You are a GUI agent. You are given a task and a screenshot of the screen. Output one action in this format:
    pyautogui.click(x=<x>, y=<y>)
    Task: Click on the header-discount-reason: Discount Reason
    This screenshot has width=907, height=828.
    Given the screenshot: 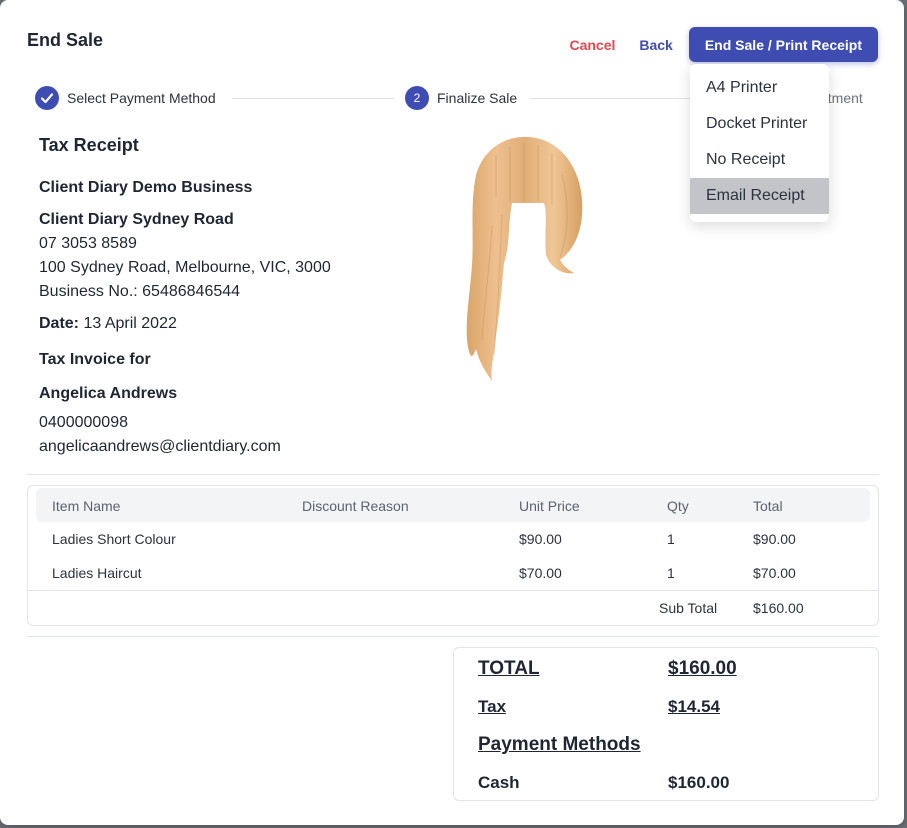 What is the action you would take?
    pyautogui.click(x=355, y=506)
    